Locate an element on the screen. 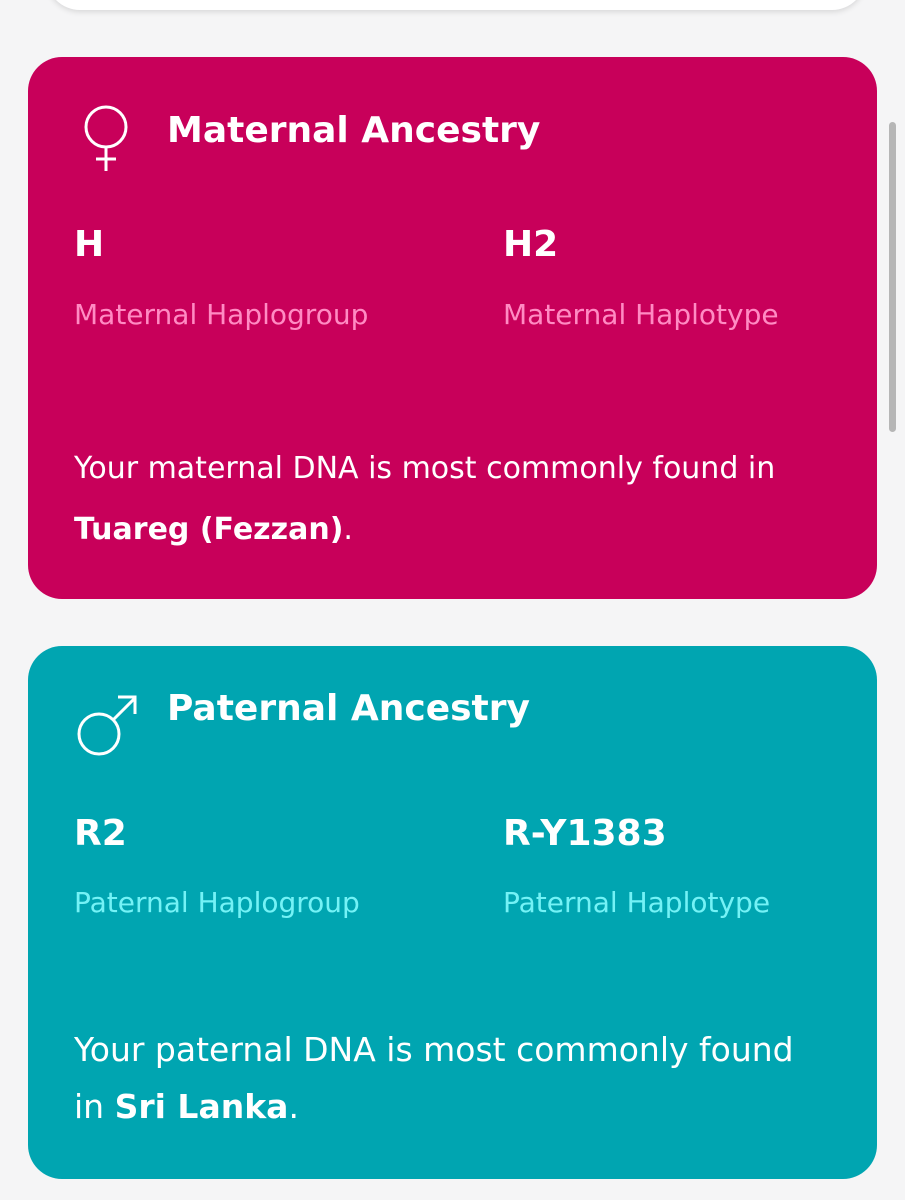  maternal-description-suffix: . is located at coordinates (348, 529).